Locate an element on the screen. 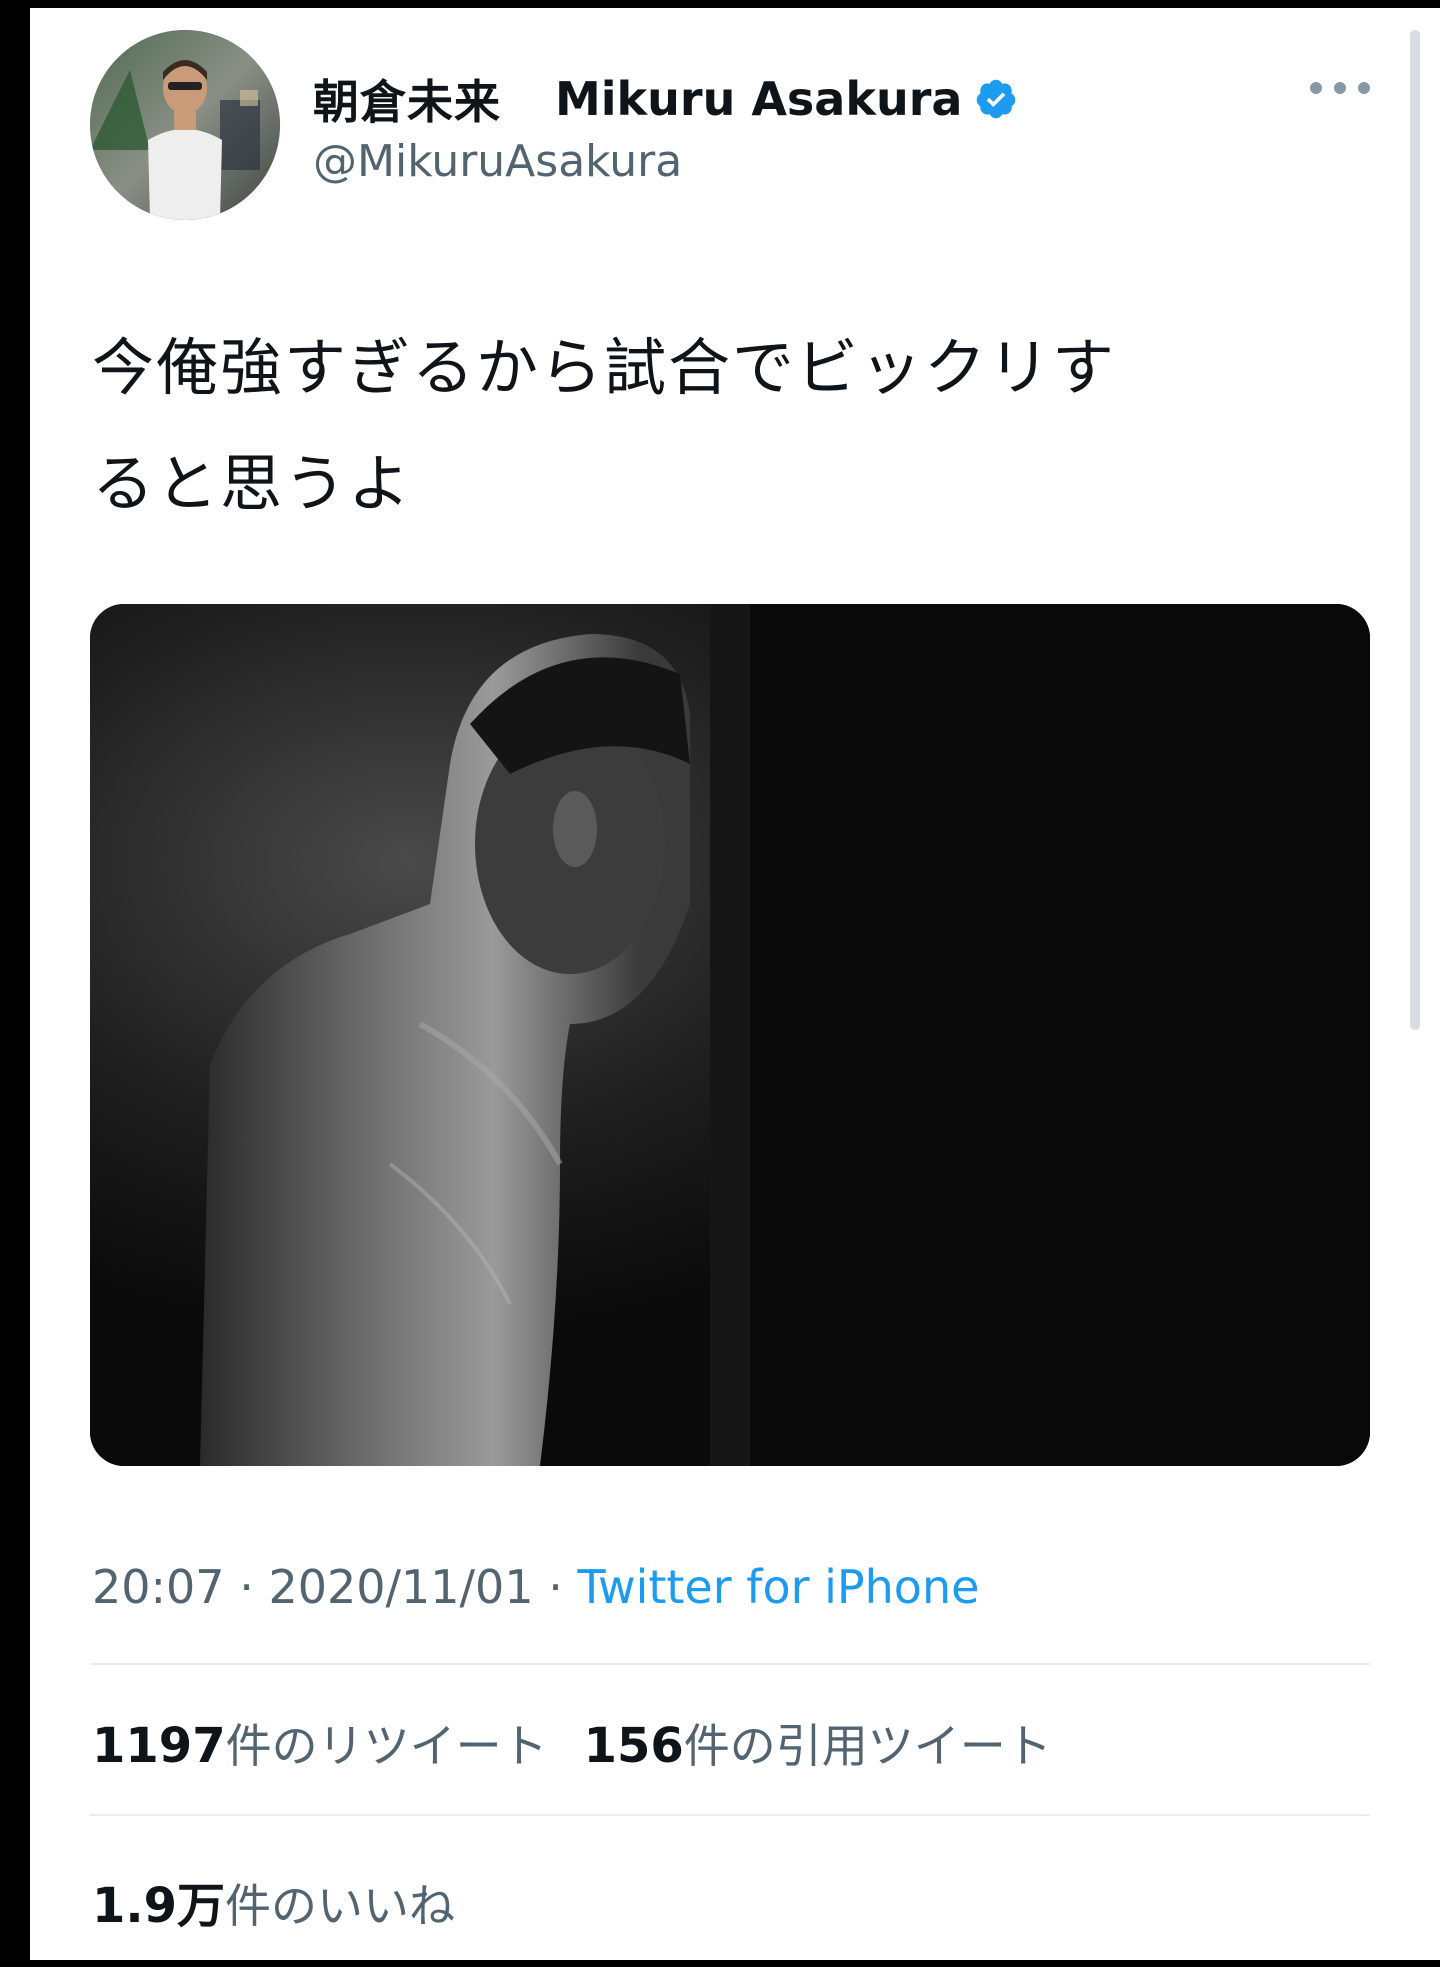 This screenshot has height=1967, width=1440. retweets-label: 件のリツイート is located at coordinates (386, 1746).